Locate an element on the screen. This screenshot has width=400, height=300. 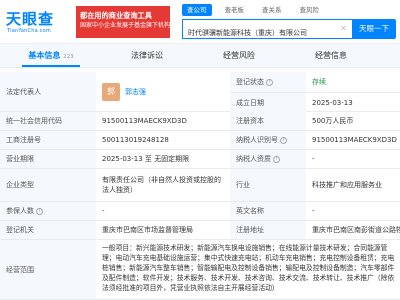
promo-banner: 都在用的商业查询工具 国家中小企业发展子基金旗下机构 is located at coordinates (123, 22).